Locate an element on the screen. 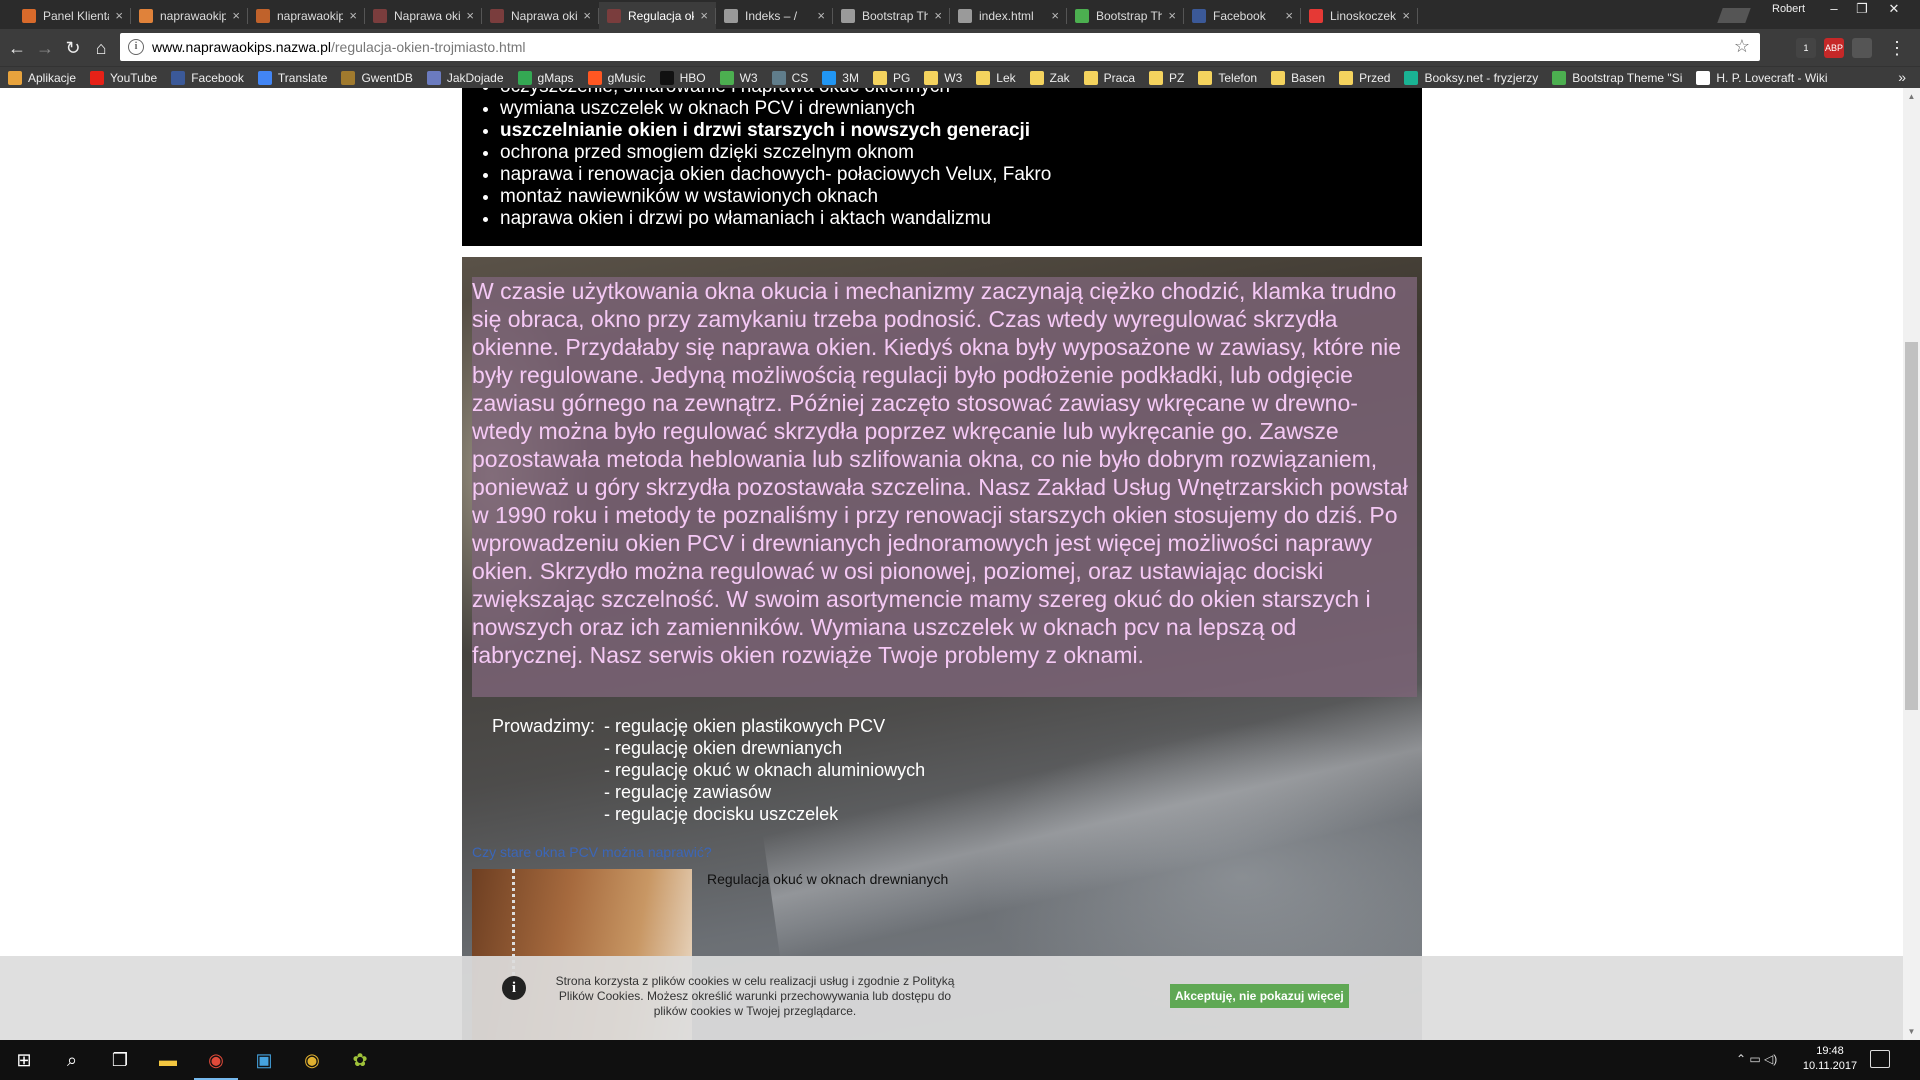 Image resolution: width=1920 pixels, height=1080 pixels. tab-label: Naprawa okien is located at coordinates (427, 15).